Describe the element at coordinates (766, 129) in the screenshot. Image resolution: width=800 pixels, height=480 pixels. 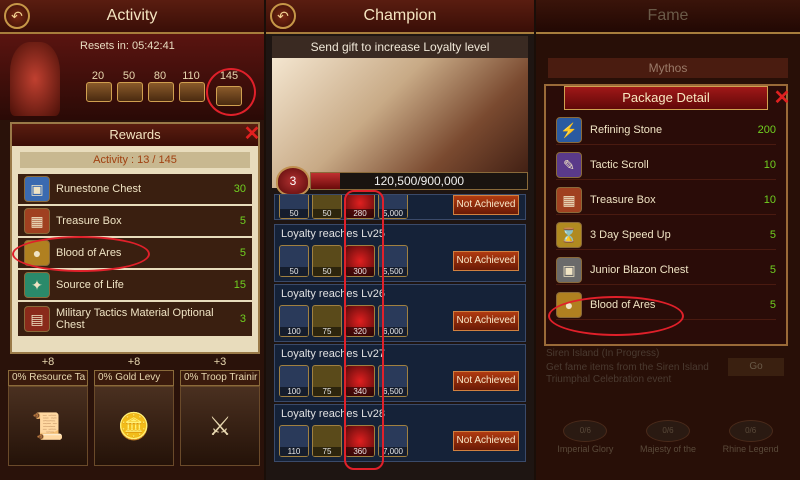
I see `package-item-count: 200` at that location.